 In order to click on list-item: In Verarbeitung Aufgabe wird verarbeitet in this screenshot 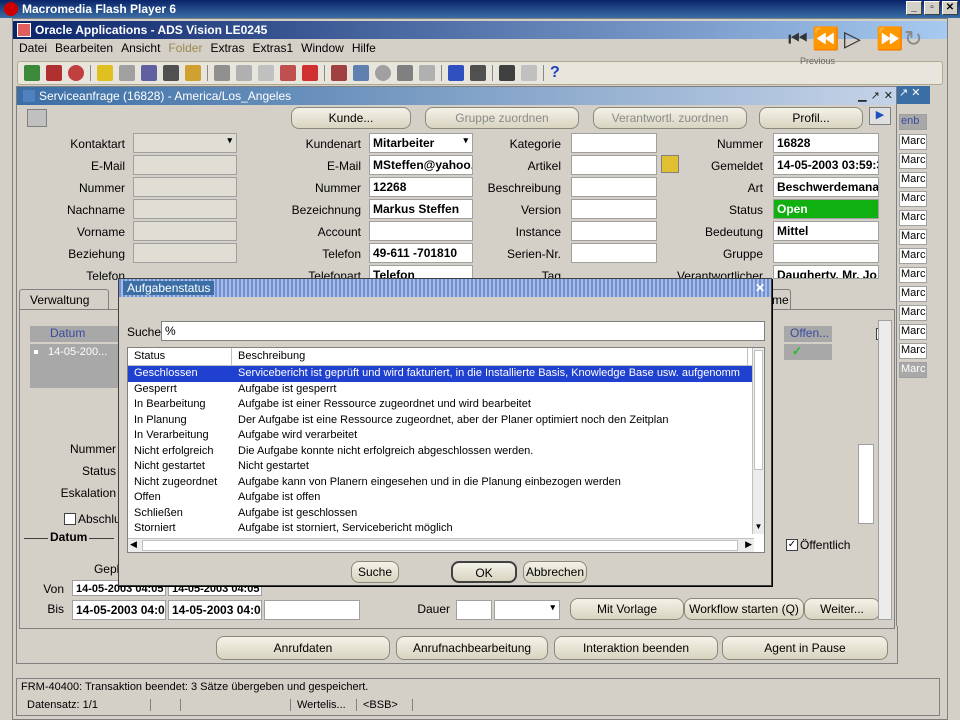, I will do `click(446, 436)`.